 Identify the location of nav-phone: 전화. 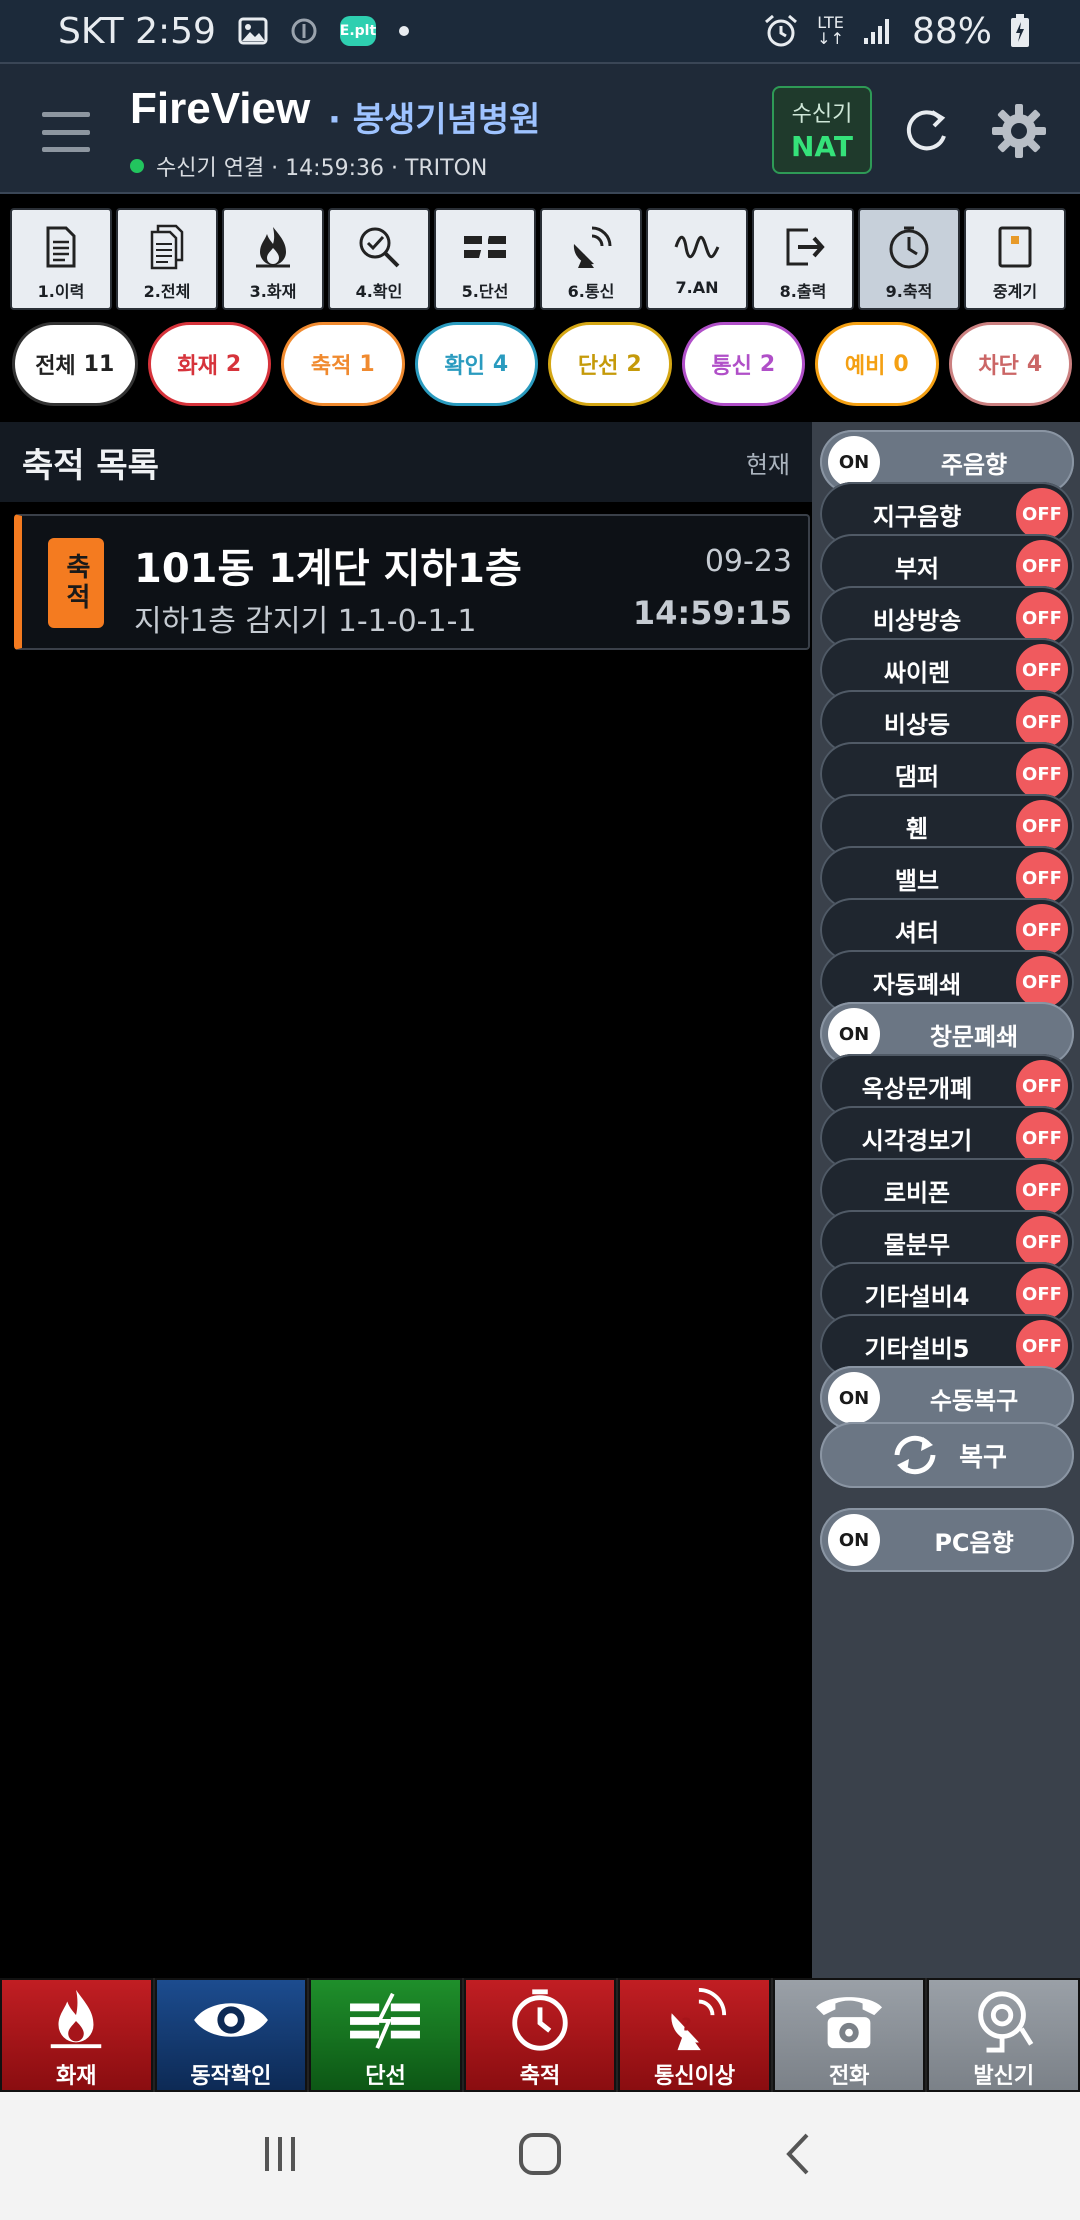
(849, 2035).